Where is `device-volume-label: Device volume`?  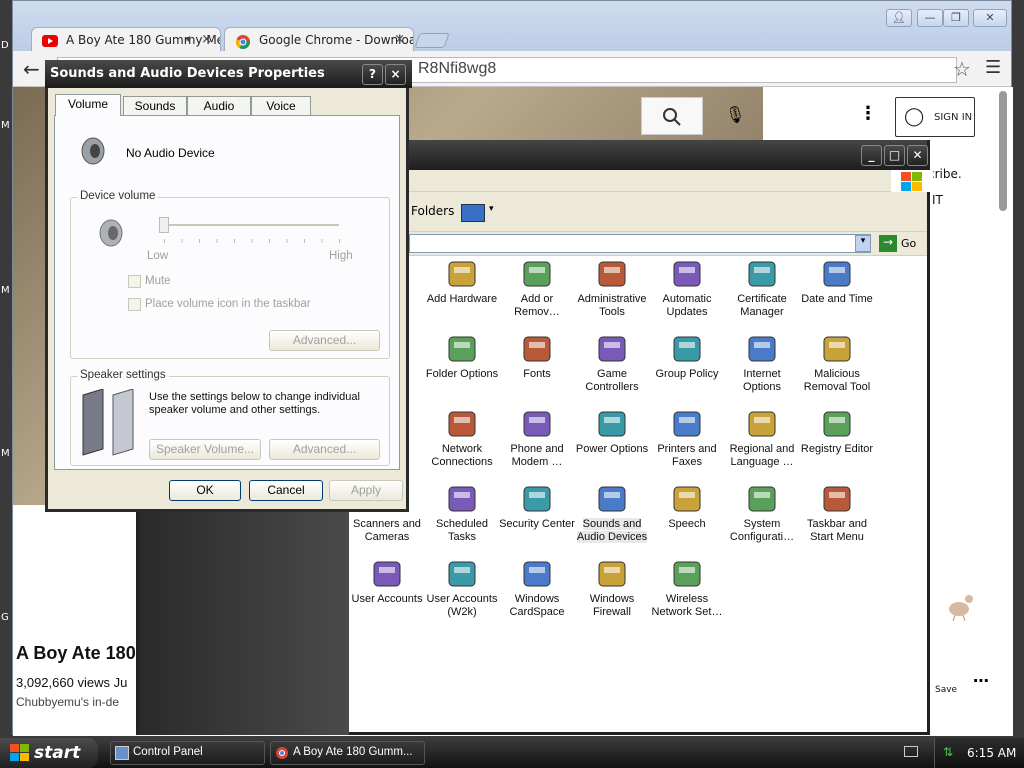 device-volume-label: Device volume is located at coordinates (118, 196).